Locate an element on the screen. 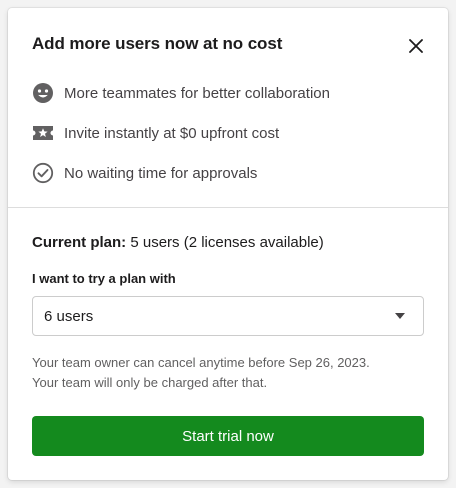  current-plan-value: 5 users (2 licenses available) is located at coordinates (227, 242).